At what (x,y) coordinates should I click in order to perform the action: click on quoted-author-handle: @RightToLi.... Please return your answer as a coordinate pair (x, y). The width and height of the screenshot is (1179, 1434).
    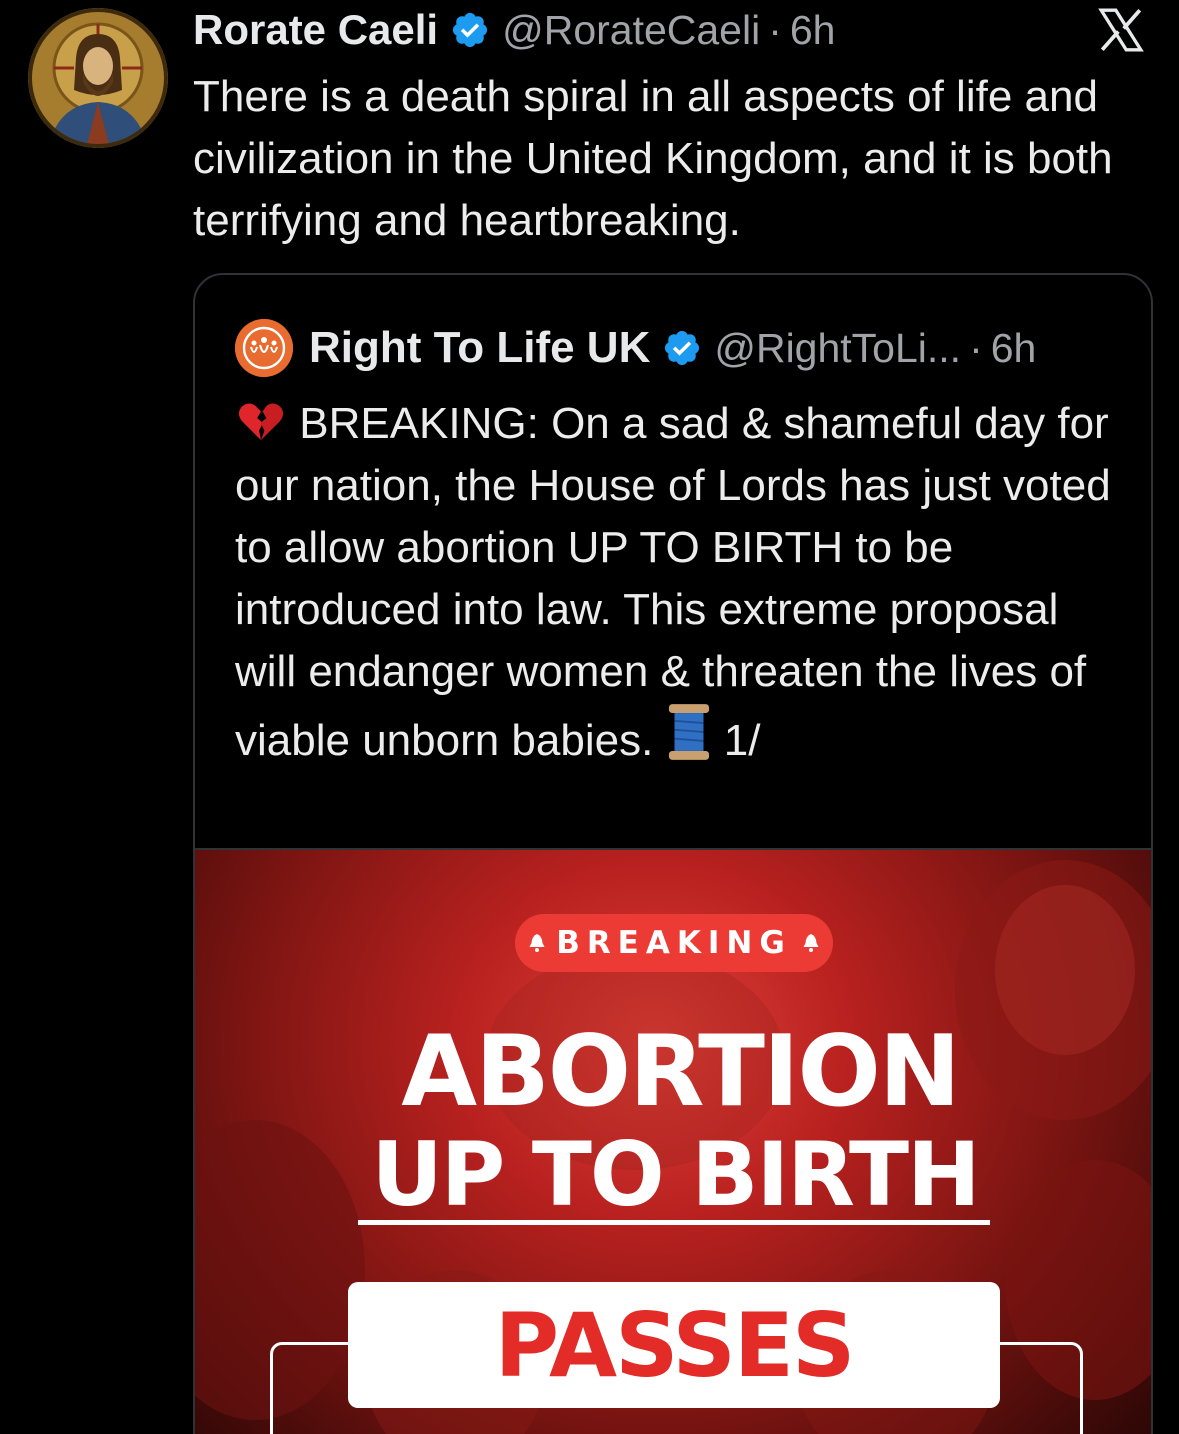
    Looking at the image, I should click on (837, 348).